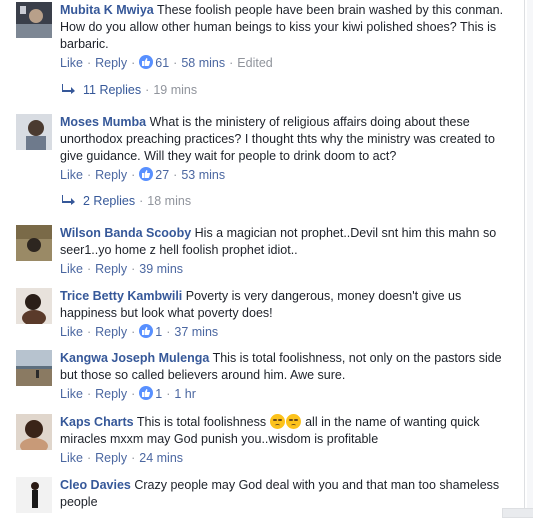 The width and height of the screenshot is (533, 518). Describe the element at coordinates (107, 10) in the screenshot. I see `comment-author: Mubita K Mwiya` at that location.